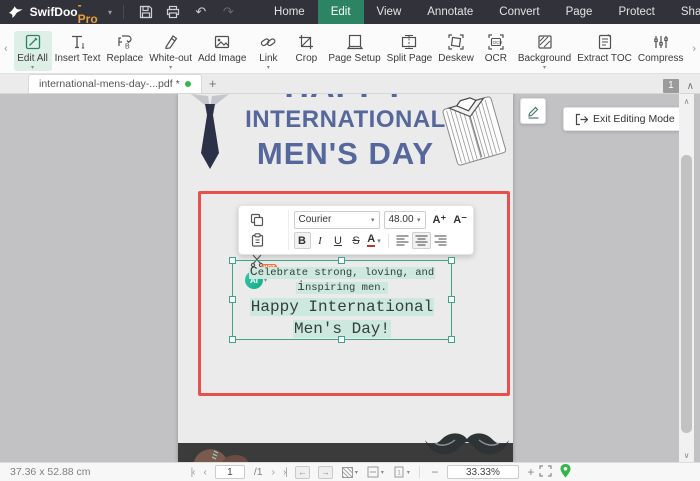 This screenshot has height=481, width=700. What do you see at coordinates (302, 472) in the screenshot?
I see `view-history-back-button: ←` at bounding box center [302, 472].